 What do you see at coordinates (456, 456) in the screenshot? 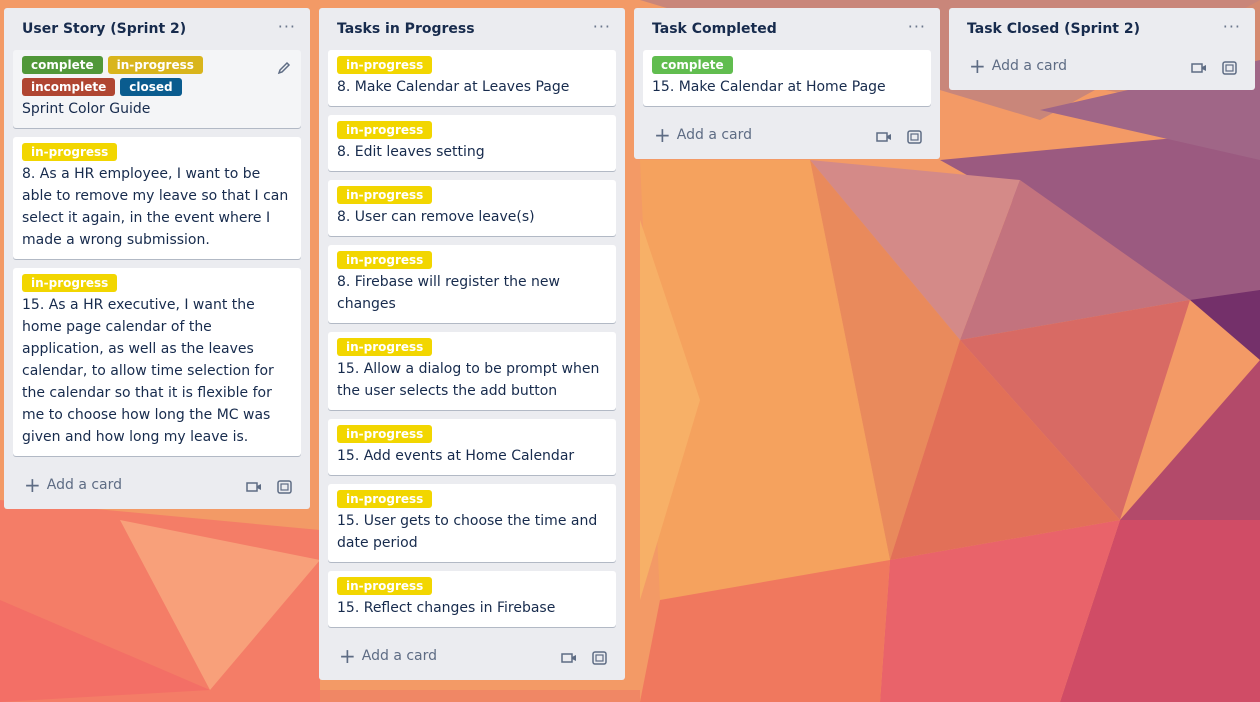
I see `card-title: 15. Add events at Home Calendar` at bounding box center [456, 456].